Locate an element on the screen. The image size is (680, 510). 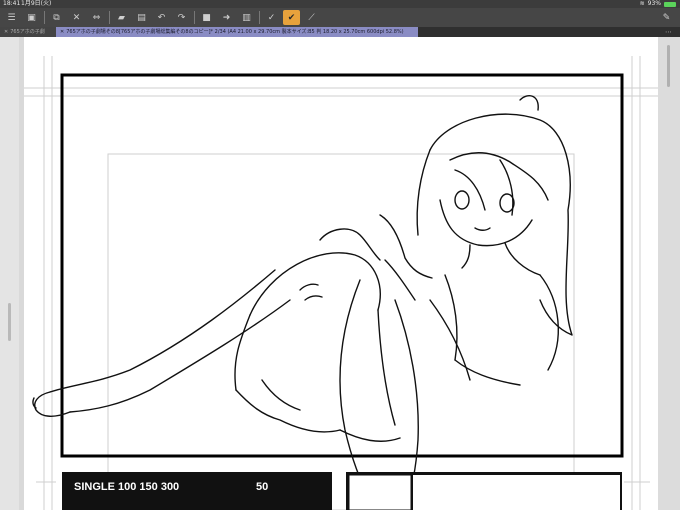
battery-percent: 93% is located at coordinates (654, 3).